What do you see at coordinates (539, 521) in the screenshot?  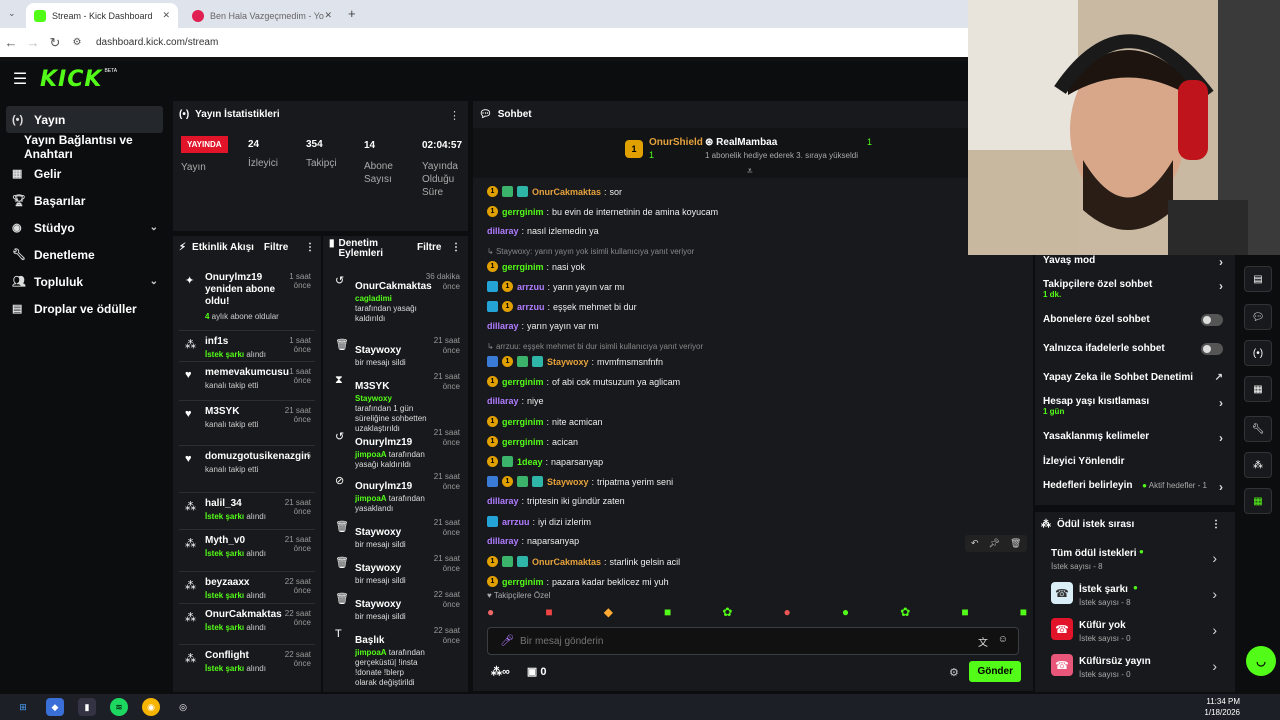 I see `chat-message: arrzuu: iyi dizi izlerim` at bounding box center [539, 521].